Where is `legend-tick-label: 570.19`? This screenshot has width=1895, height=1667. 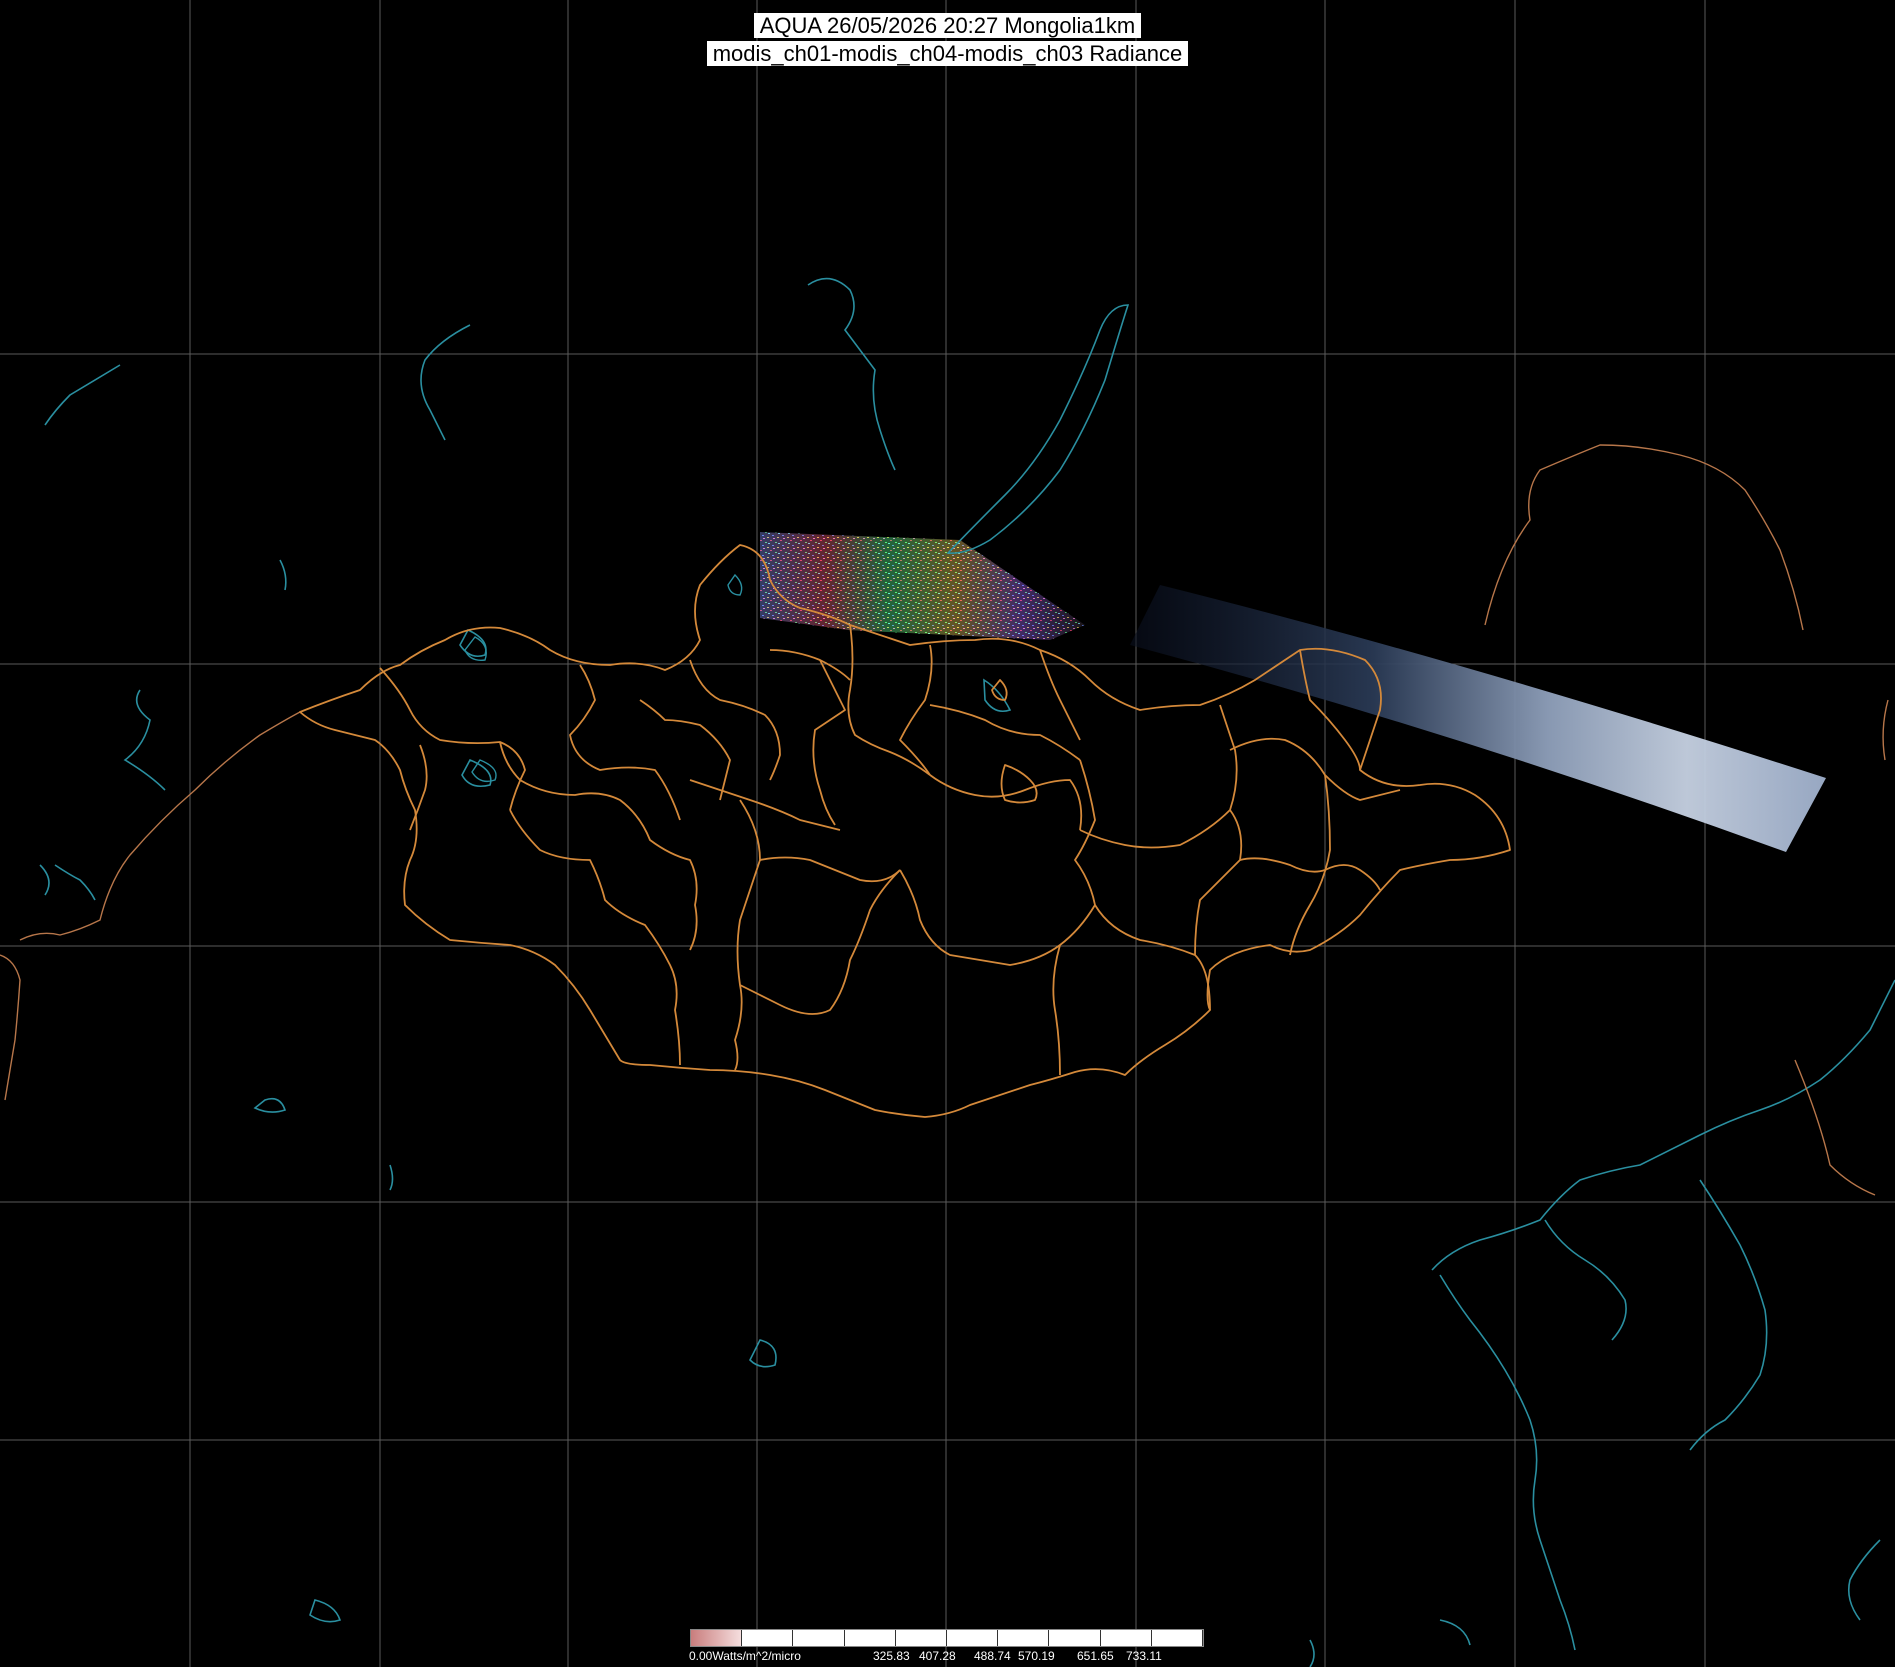 legend-tick-label: 570.19 is located at coordinates (1036, 1656).